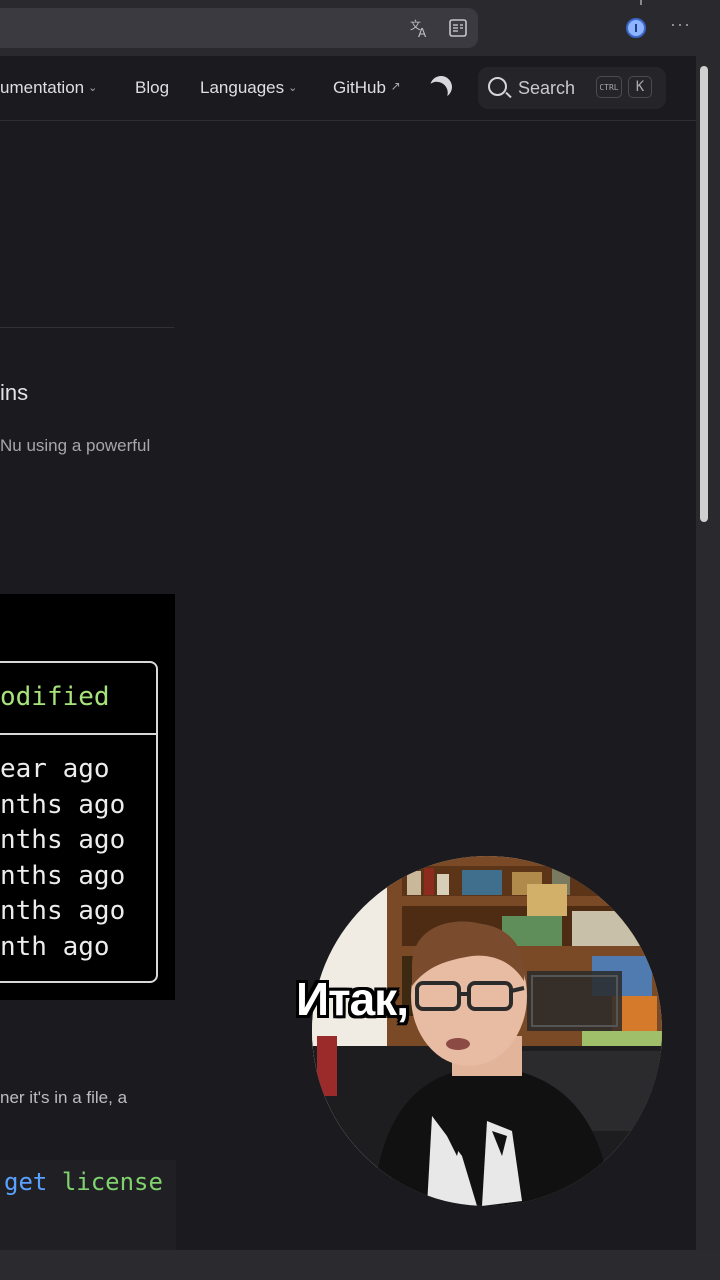  I want to click on window-bottom-edge, so click(360, 1265).